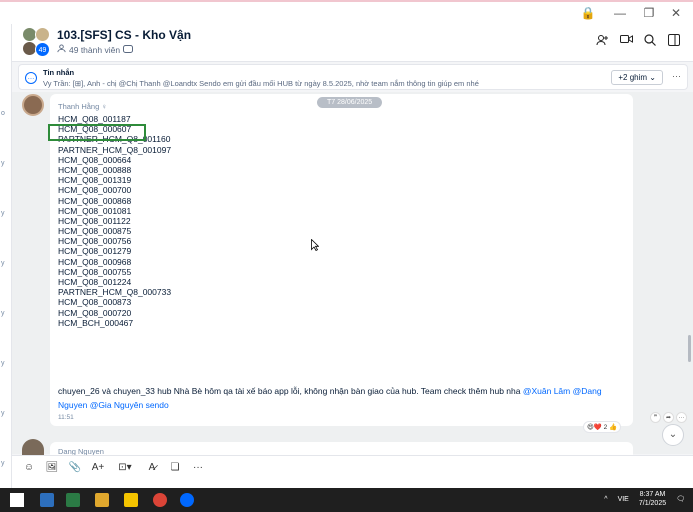 The image size is (693, 512). I want to click on mention-link: @Xuân Lâm, so click(546, 391).